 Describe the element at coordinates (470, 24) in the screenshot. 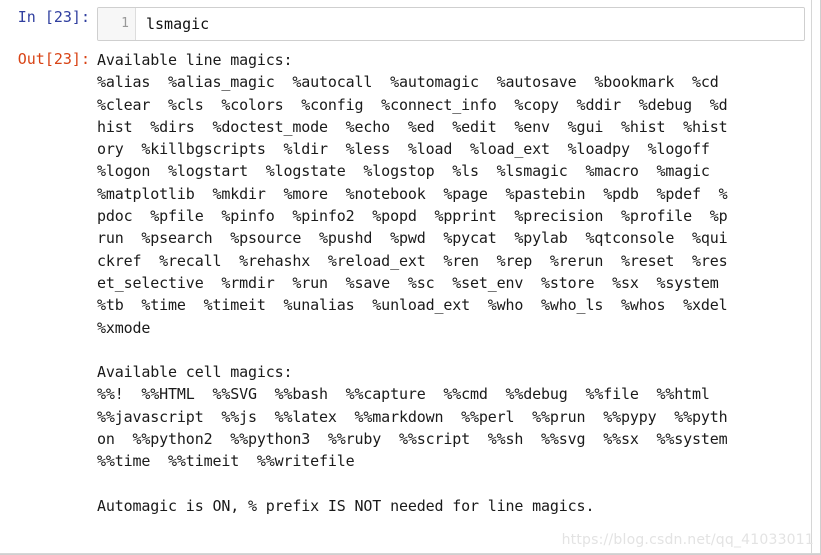

I see `code-input: lsmagic` at that location.